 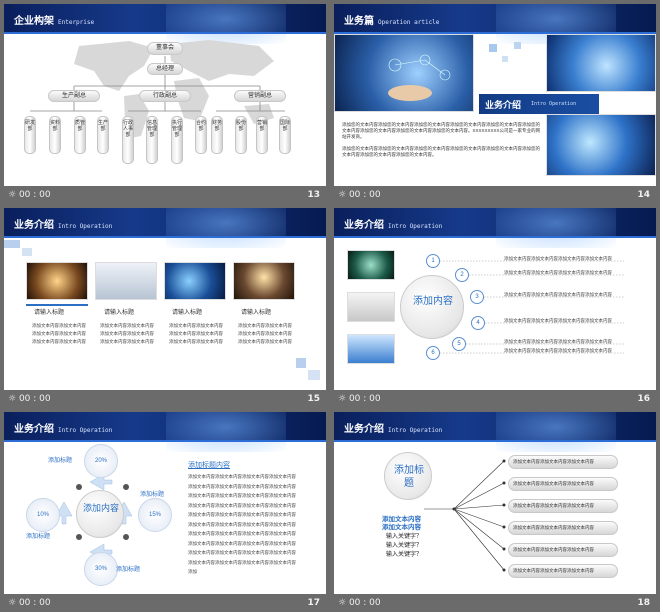 I want to click on dept-box: 研发部, so click(x=30, y=135).